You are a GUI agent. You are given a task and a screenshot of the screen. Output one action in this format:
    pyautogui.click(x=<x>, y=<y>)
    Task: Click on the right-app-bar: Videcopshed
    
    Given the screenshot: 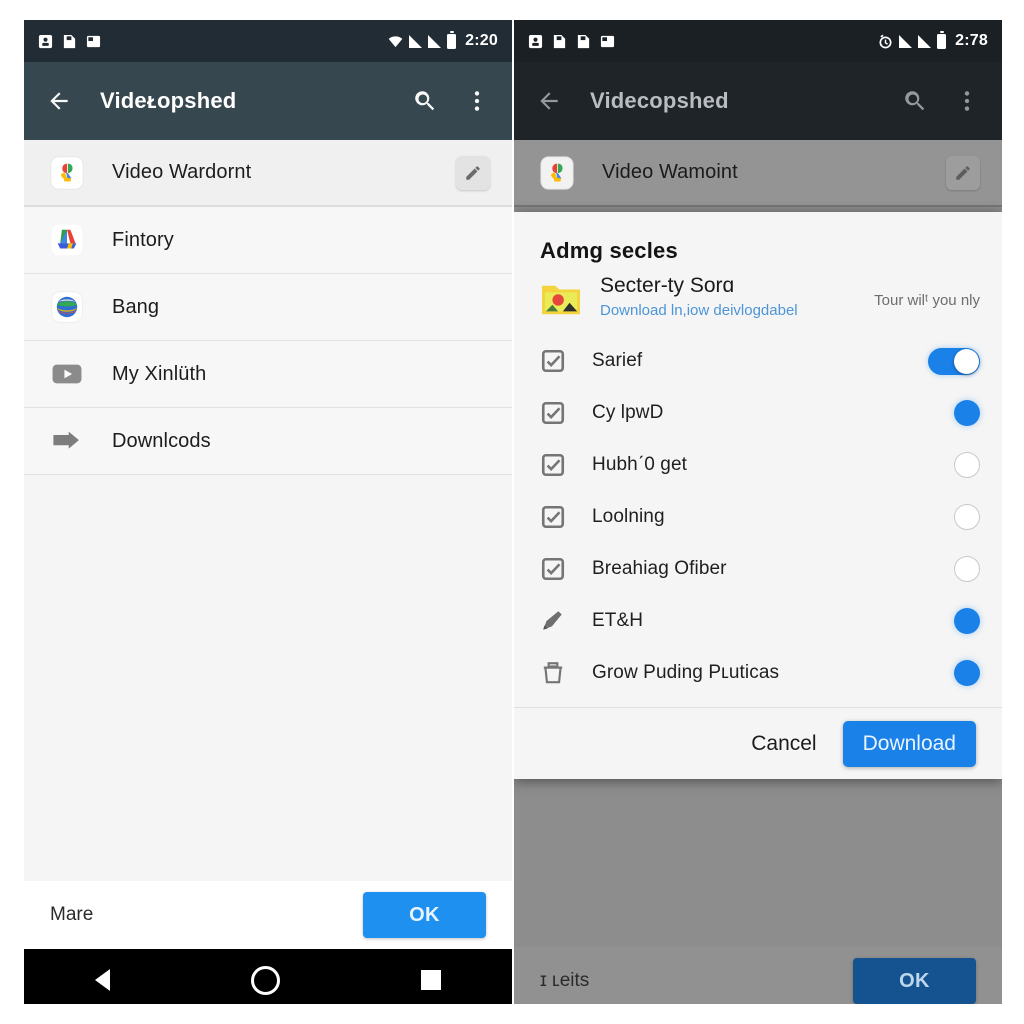 What is the action you would take?
    pyautogui.click(x=758, y=101)
    